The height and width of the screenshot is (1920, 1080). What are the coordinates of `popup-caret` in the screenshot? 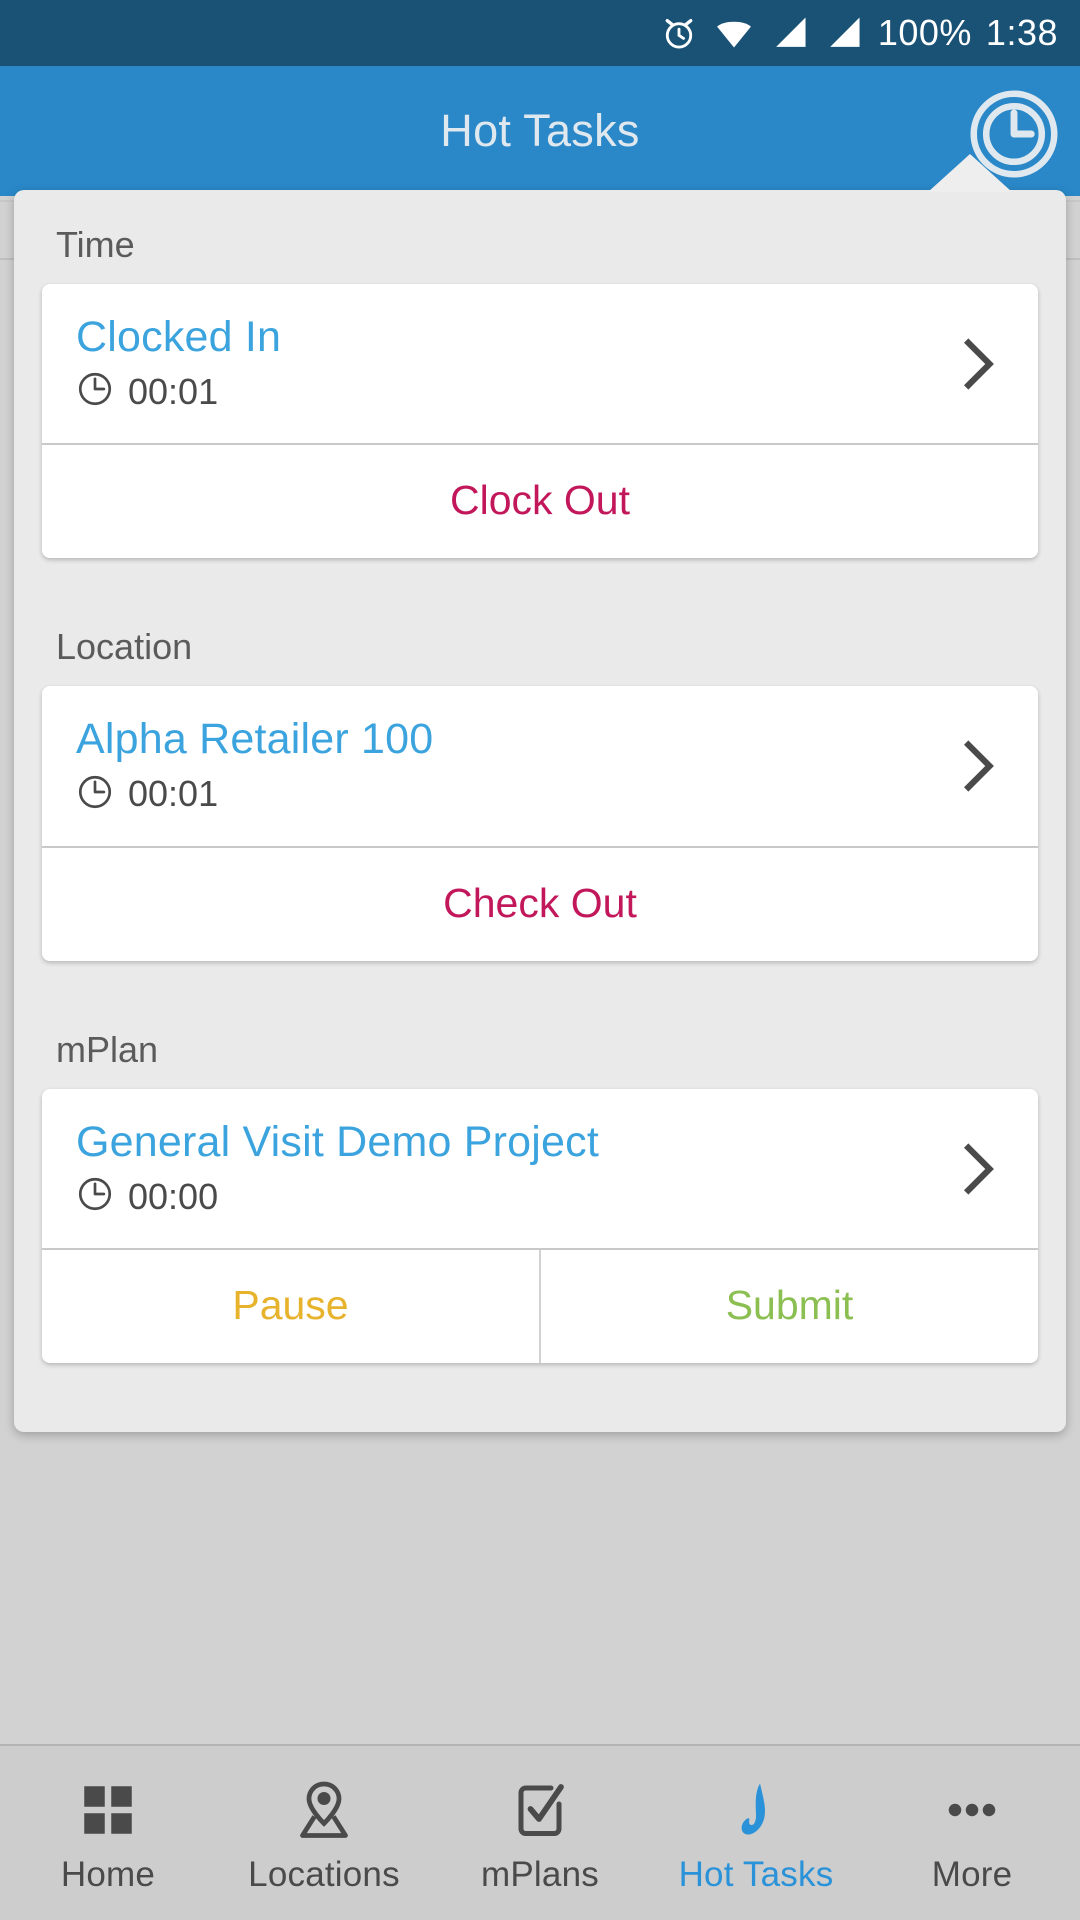 It's located at (970, 173).